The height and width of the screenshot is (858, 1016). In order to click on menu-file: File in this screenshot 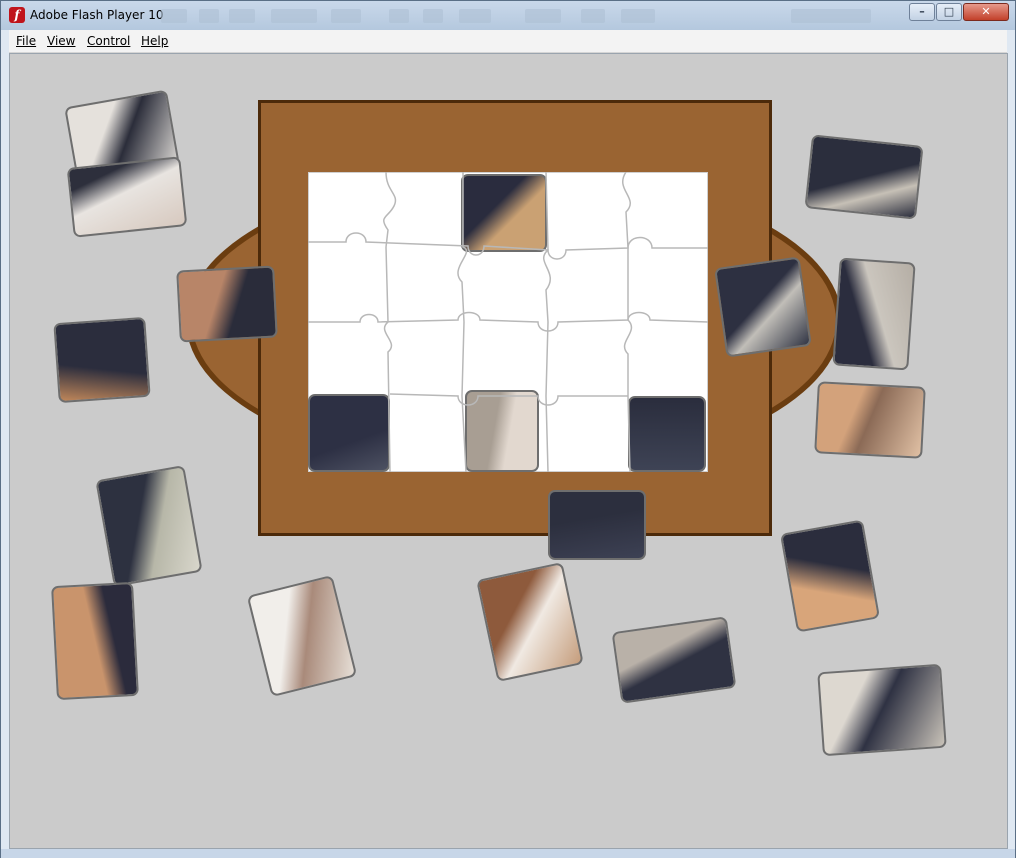, I will do `click(26, 41)`.